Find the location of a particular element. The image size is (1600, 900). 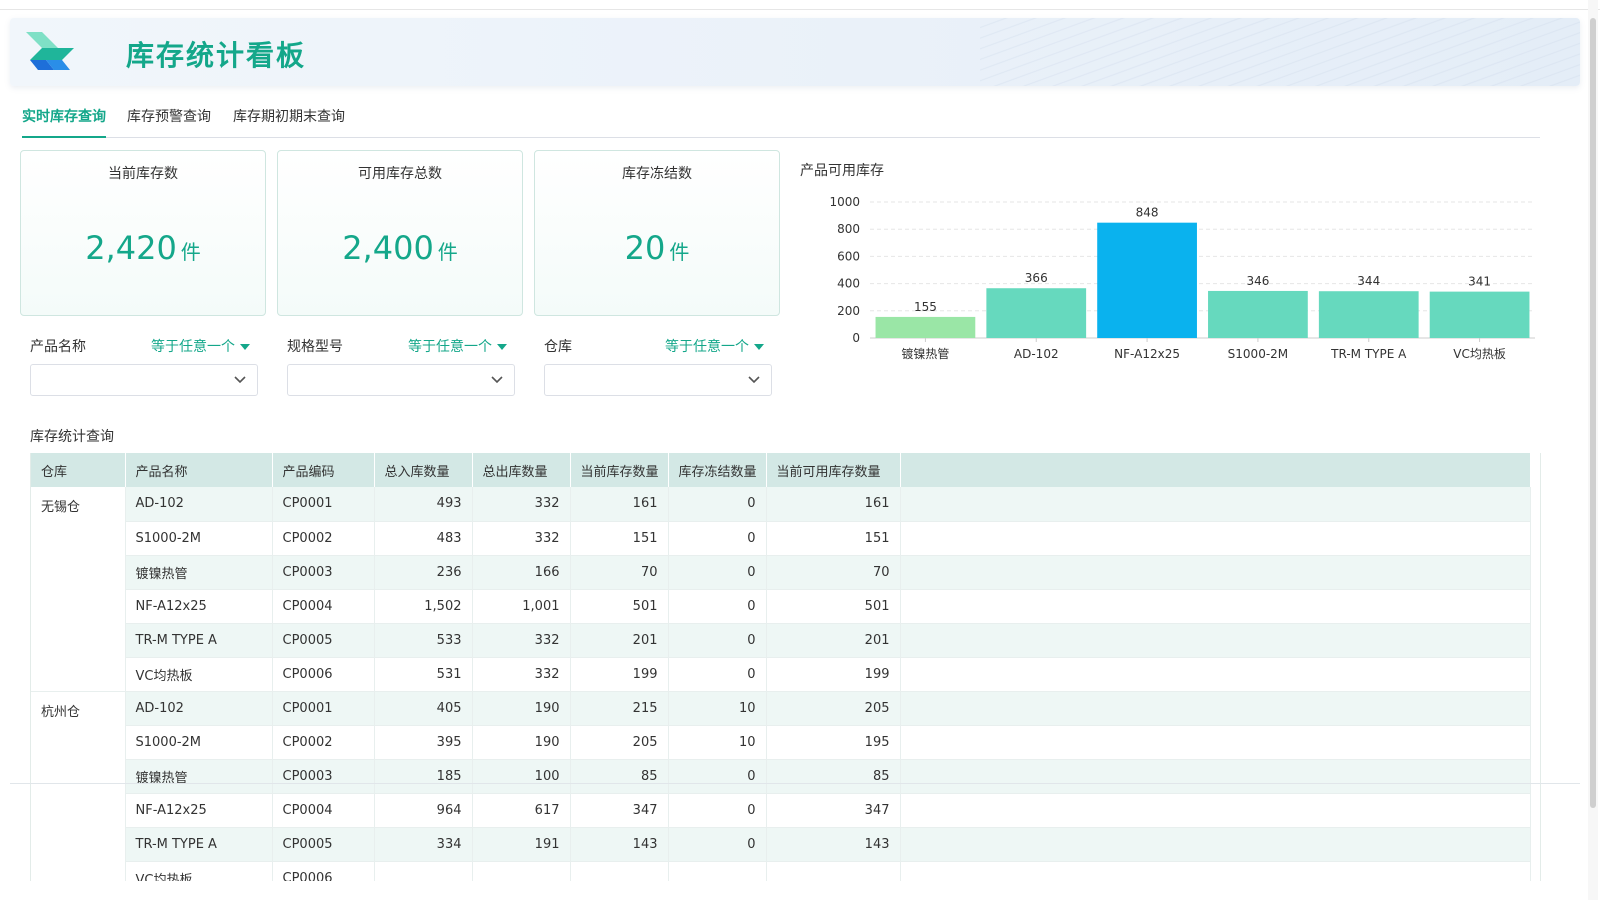

filter-operator-product-name: 等于任意一个 is located at coordinates (200, 346).